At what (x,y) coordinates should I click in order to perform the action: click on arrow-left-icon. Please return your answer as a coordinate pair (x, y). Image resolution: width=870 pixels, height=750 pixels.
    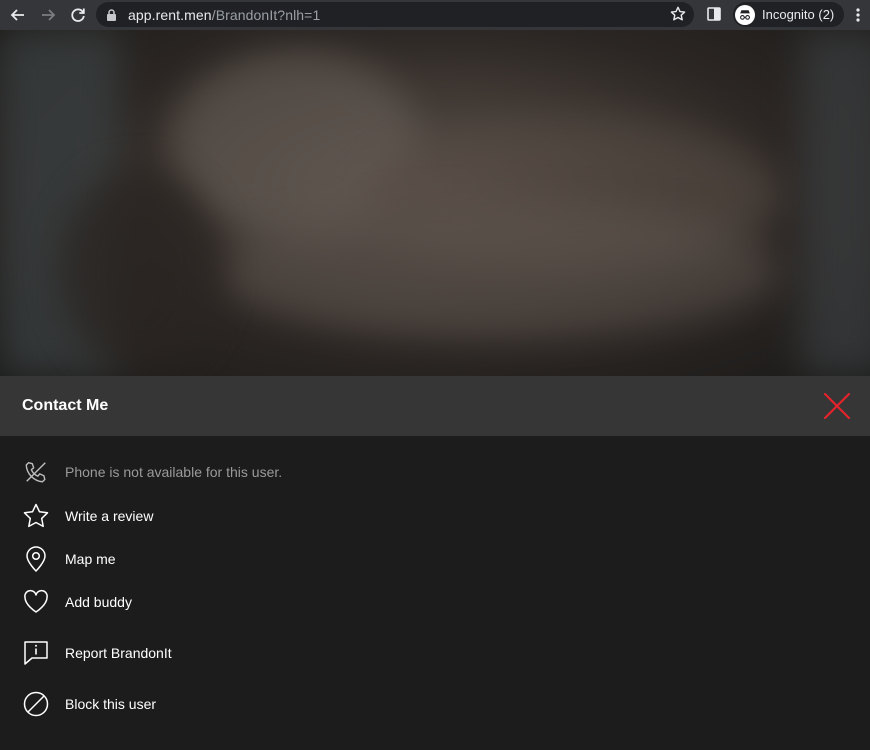
    Looking at the image, I should click on (17, 15).